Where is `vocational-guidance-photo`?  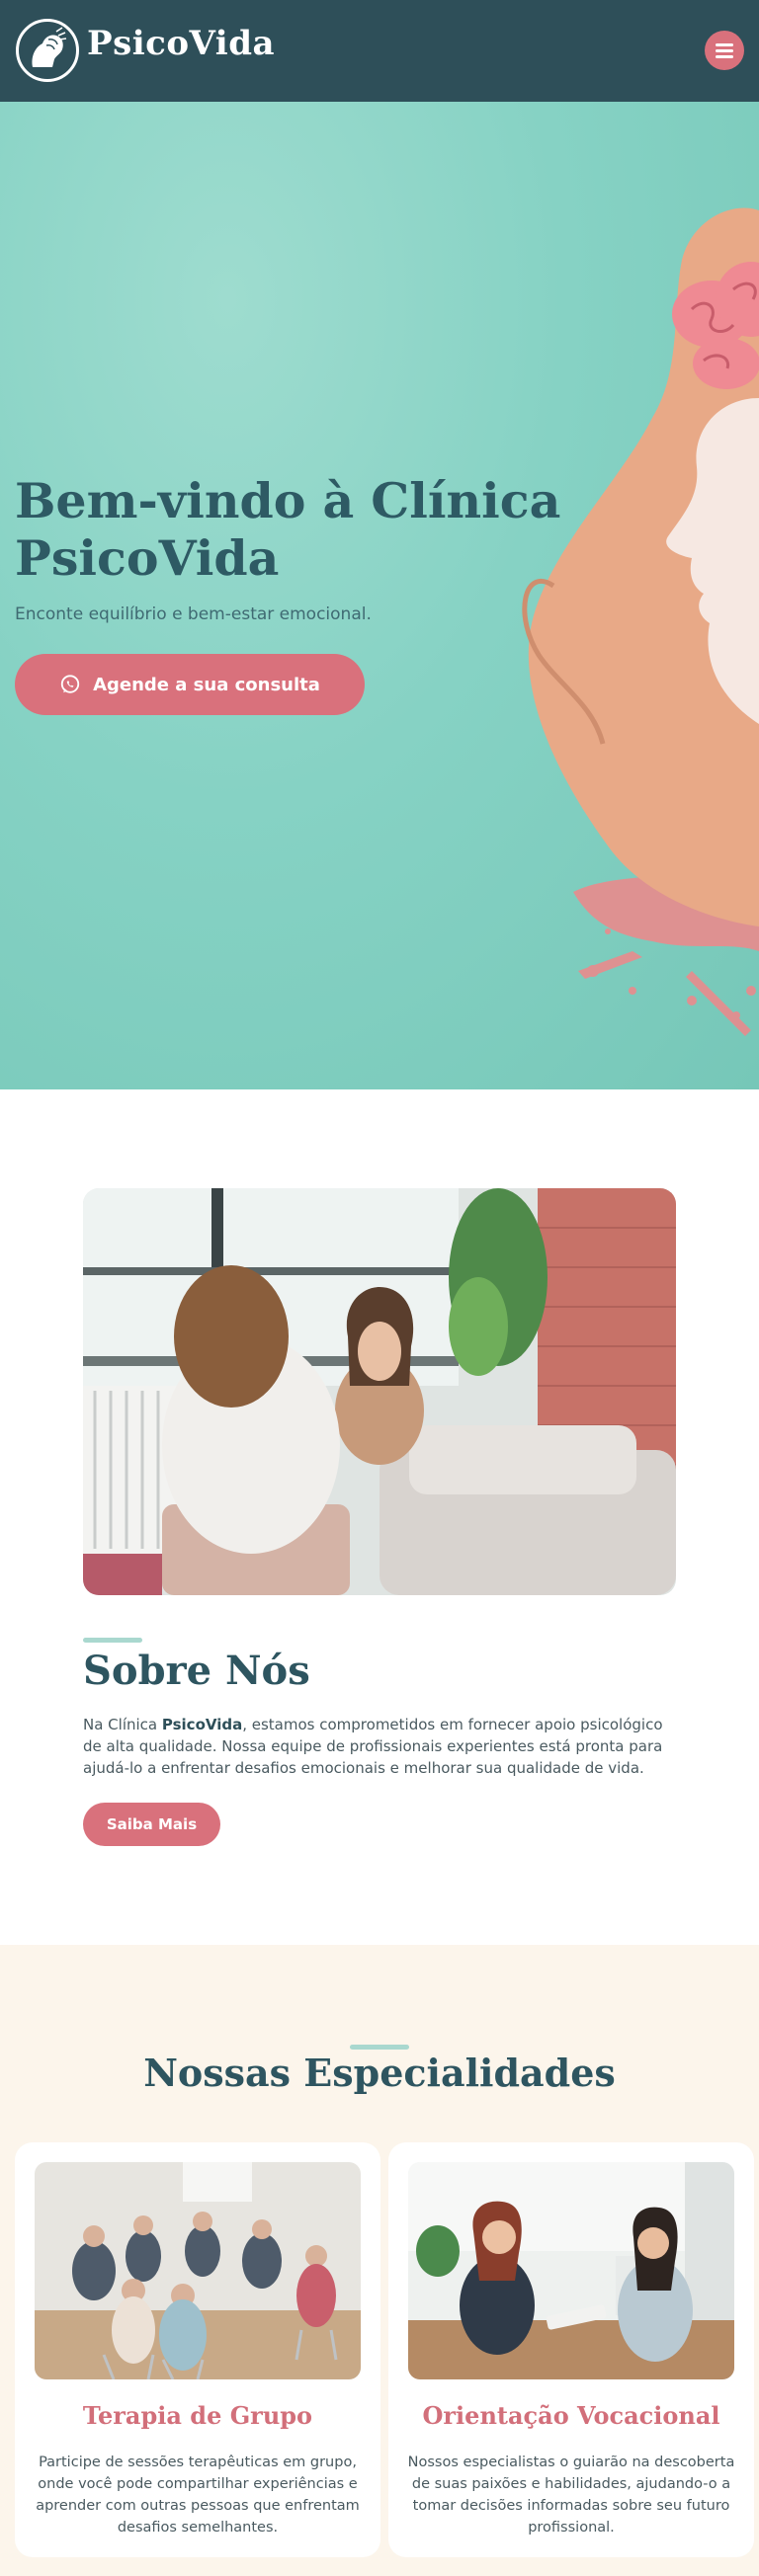 vocational-guidance-photo is located at coordinates (571, 2270).